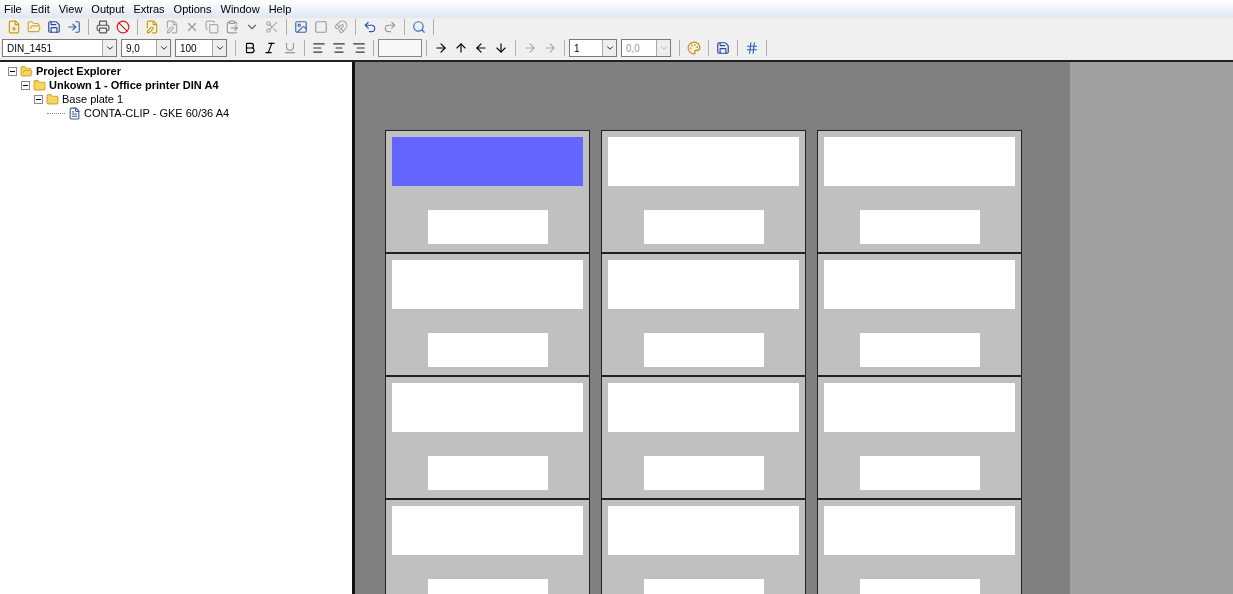 The height and width of the screenshot is (594, 1233). Describe the element at coordinates (40, 9) in the screenshot. I see `menu-item: Edit` at that location.